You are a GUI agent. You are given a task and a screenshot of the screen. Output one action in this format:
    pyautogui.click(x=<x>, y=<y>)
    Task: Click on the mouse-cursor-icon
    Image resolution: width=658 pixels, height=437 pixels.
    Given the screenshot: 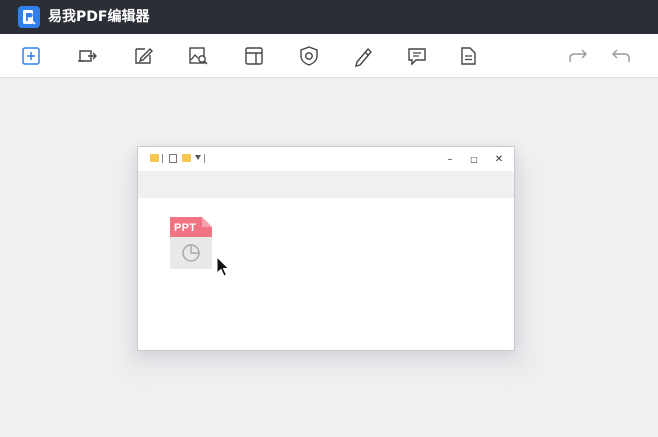 What is the action you would take?
    pyautogui.click(x=223, y=266)
    